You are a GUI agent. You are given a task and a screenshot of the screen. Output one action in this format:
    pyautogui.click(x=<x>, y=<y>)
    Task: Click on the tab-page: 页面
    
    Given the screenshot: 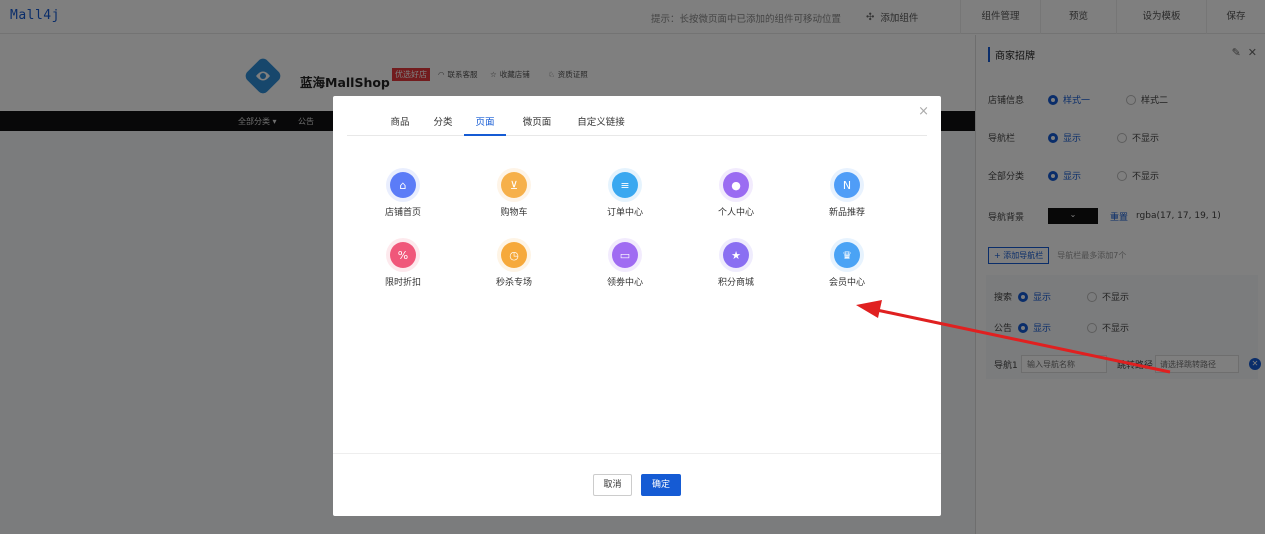 What is the action you would take?
    pyautogui.click(x=485, y=125)
    